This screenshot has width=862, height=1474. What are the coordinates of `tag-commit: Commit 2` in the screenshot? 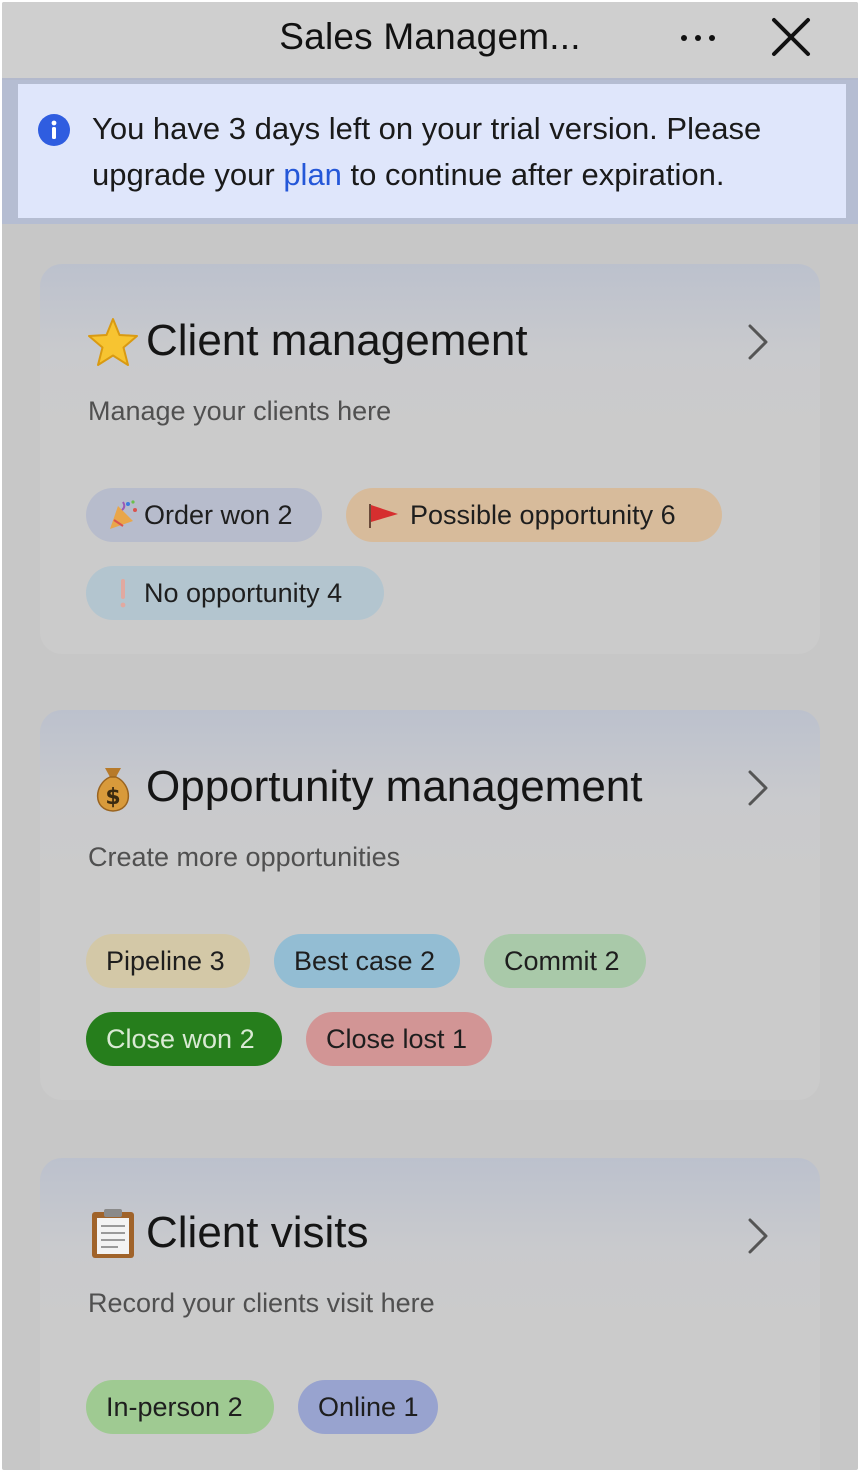 It's located at (565, 961).